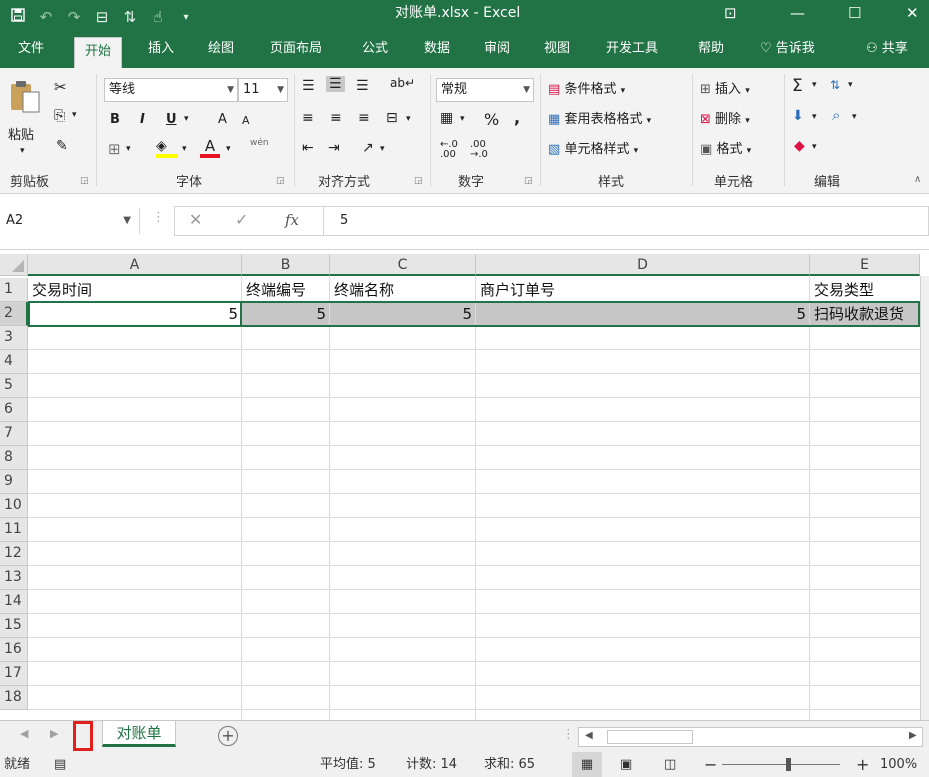 The image size is (929, 777). What do you see at coordinates (14, 362) in the screenshot?
I see `row-header: 4` at bounding box center [14, 362].